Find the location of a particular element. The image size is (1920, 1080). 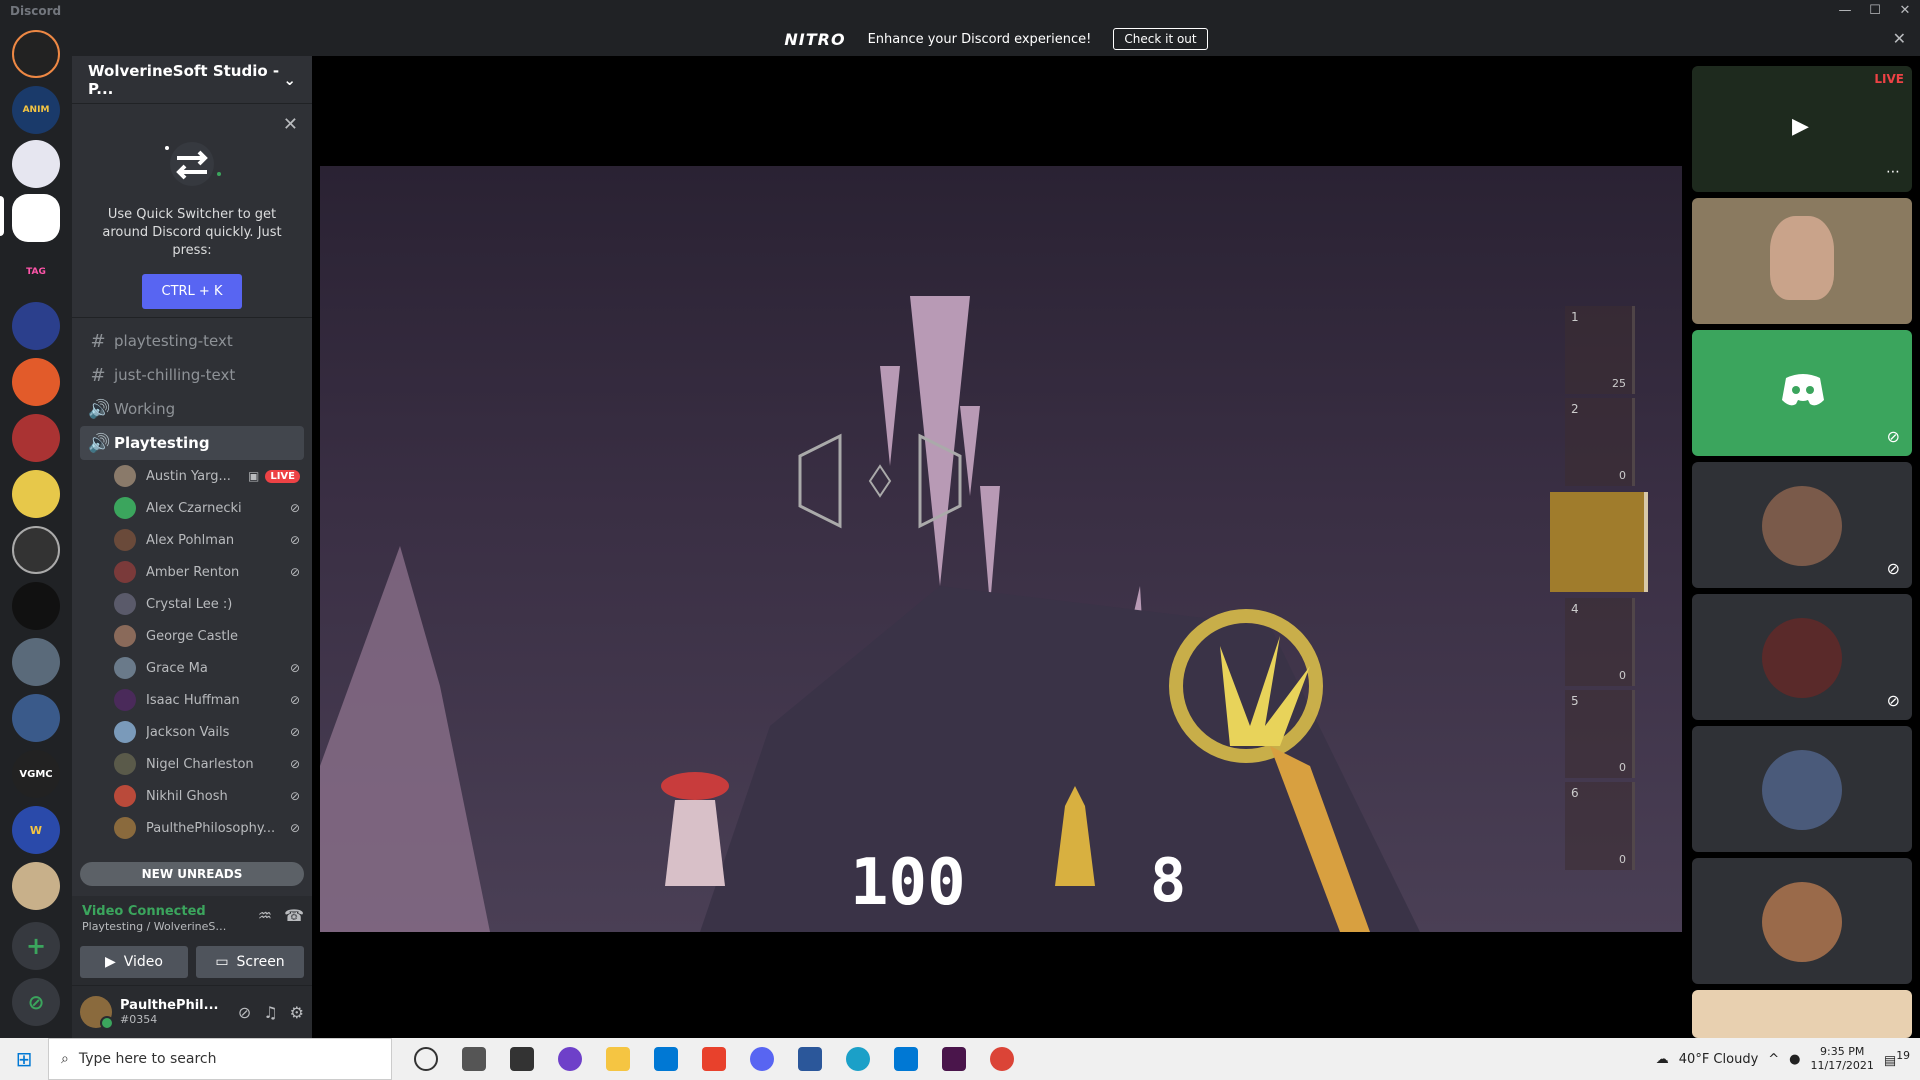

voice-user: Nikhil Ghosh ⊘ is located at coordinates (192, 796).